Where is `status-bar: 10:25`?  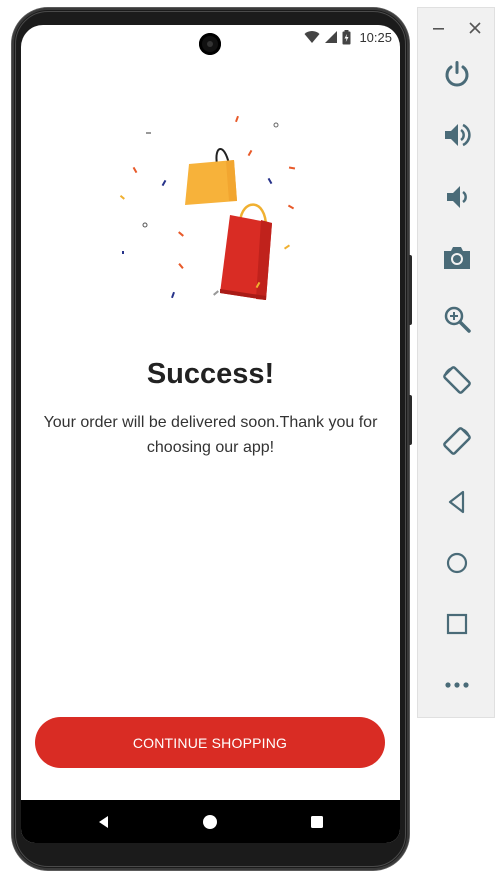
status-bar: 10:25 is located at coordinates (210, 40).